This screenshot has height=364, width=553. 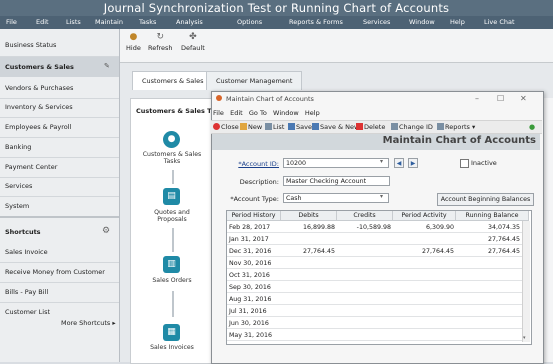 What do you see at coordinates (374, 239) in the screenshot?
I see `table-row: Jan 31, 2017 27,764.45` at bounding box center [374, 239].